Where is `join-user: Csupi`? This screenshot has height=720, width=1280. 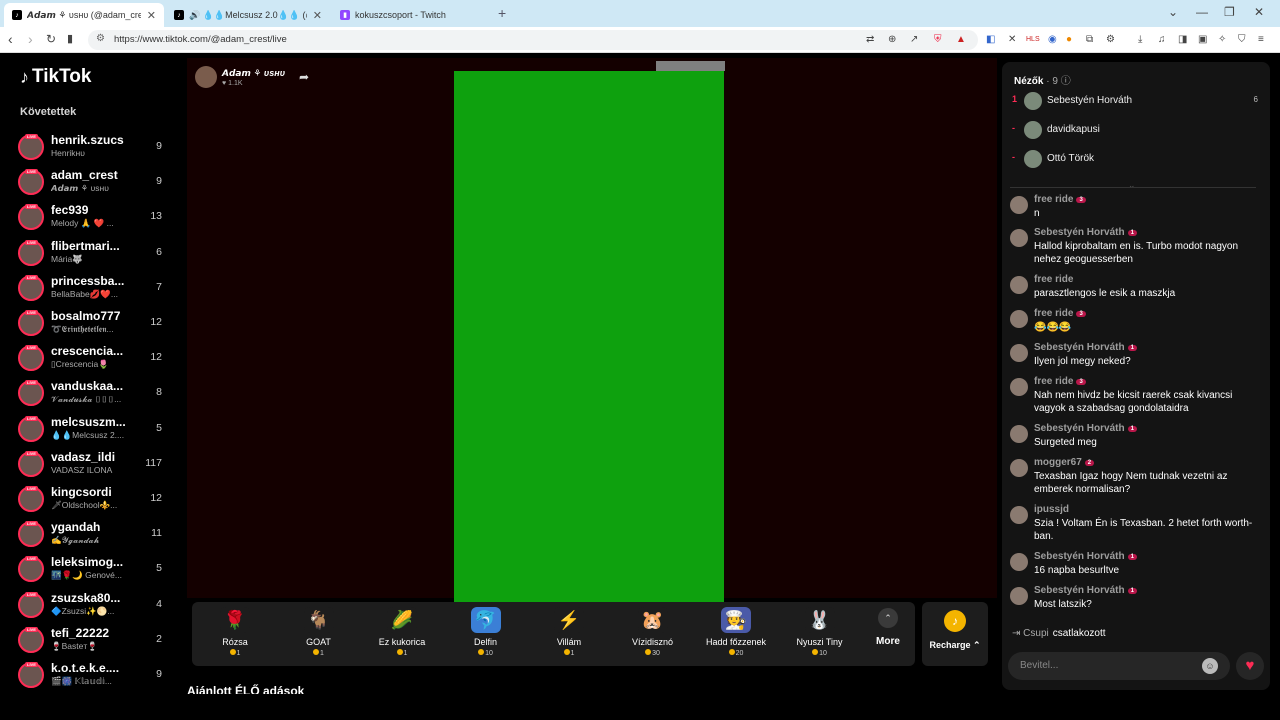 join-user: Csupi is located at coordinates (1036, 633).